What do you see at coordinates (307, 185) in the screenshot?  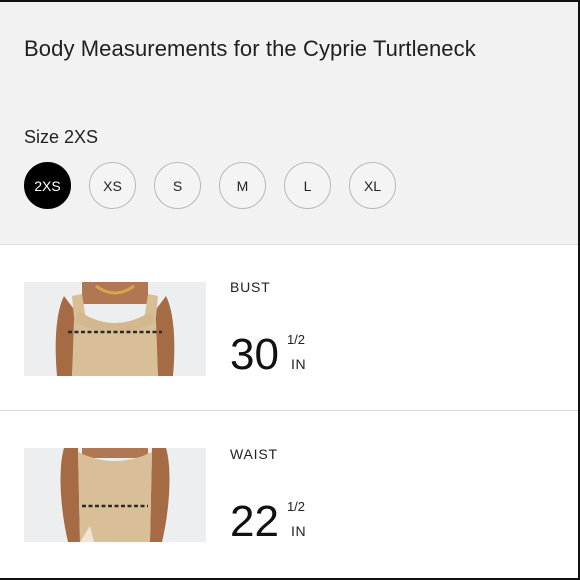 I see `size-button-l: L` at bounding box center [307, 185].